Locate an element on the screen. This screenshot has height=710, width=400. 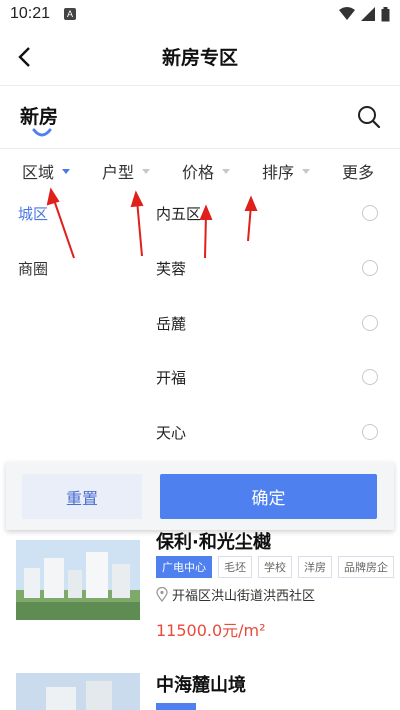
tag: 毛坯 is located at coordinates (235, 567).